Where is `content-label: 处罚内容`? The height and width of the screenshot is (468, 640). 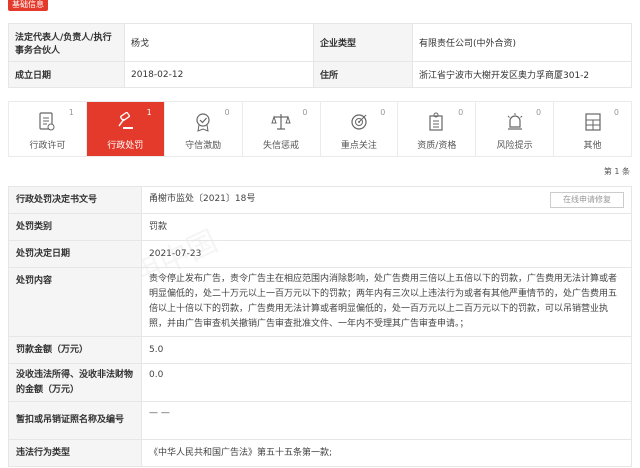 content-label: 处罚内容 is located at coordinates (75, 302).